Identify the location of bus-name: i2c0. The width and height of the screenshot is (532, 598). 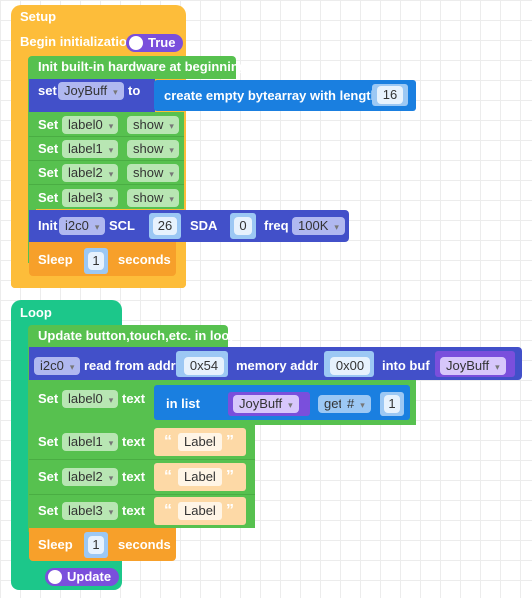
(77, 225).